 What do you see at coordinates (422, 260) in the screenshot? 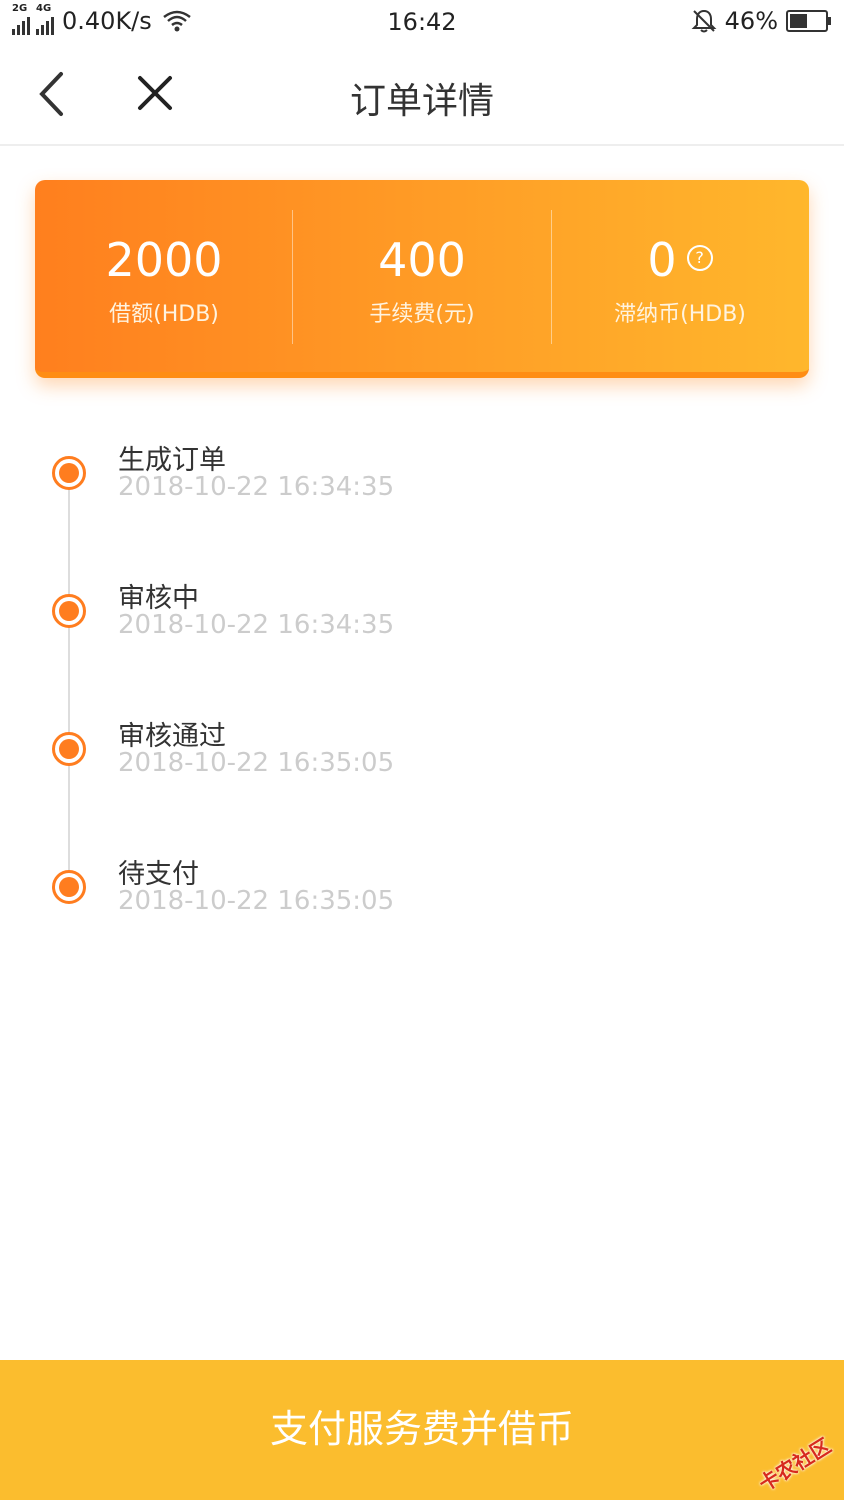
I see `service-fee-value: 400` at bounding box center [422, 260].